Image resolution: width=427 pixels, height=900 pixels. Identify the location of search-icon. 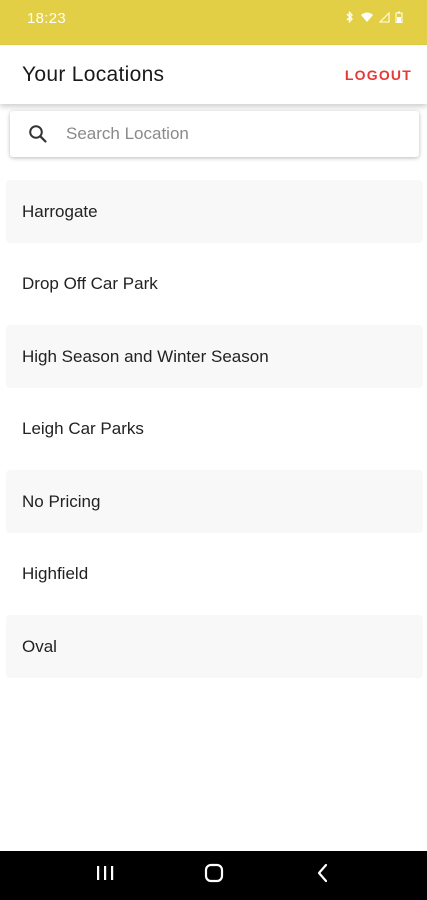
(38, 134).